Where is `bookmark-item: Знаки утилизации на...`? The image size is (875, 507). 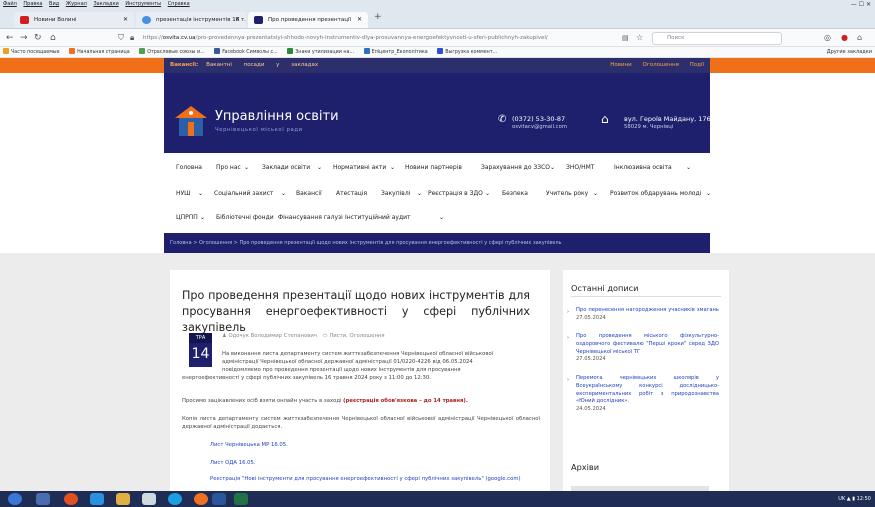
bookmark-item: Знаки утилизации на... is located at coordinates (320, 51).